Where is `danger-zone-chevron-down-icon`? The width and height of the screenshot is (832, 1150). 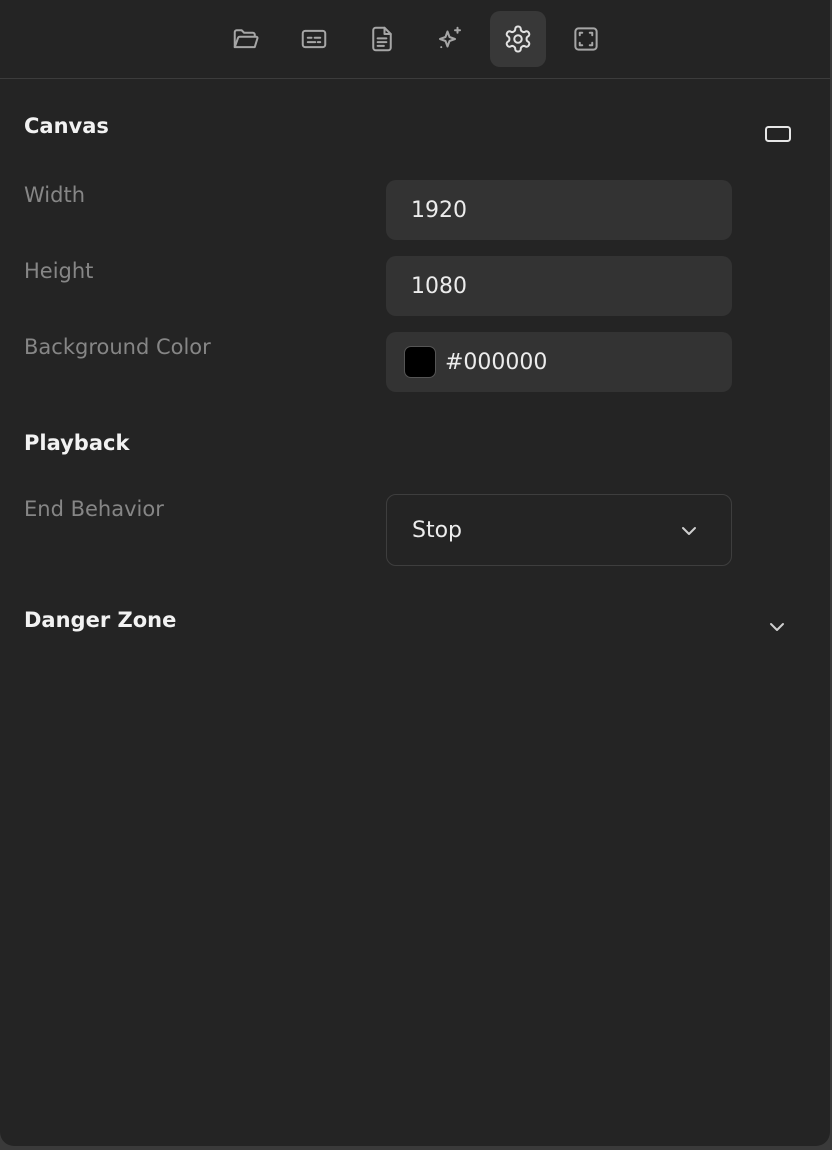
danger-zone-chevron-down-icon is located at coordinates (777, 629).